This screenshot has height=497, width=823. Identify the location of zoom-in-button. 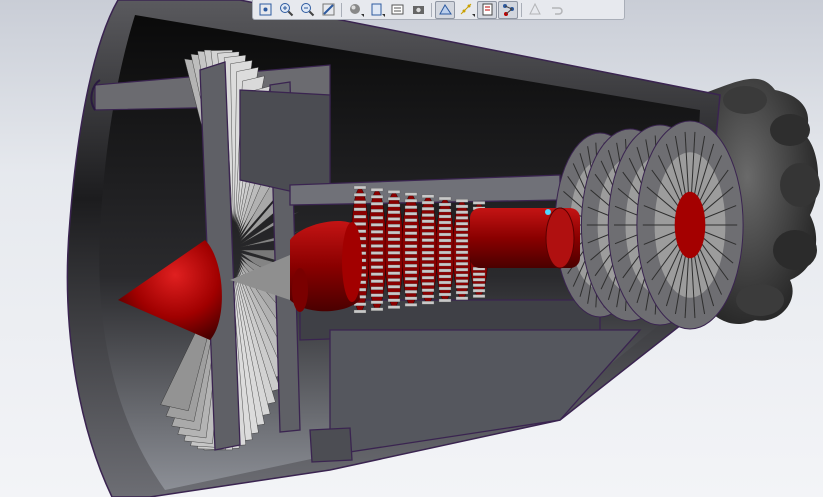
(286, 10).